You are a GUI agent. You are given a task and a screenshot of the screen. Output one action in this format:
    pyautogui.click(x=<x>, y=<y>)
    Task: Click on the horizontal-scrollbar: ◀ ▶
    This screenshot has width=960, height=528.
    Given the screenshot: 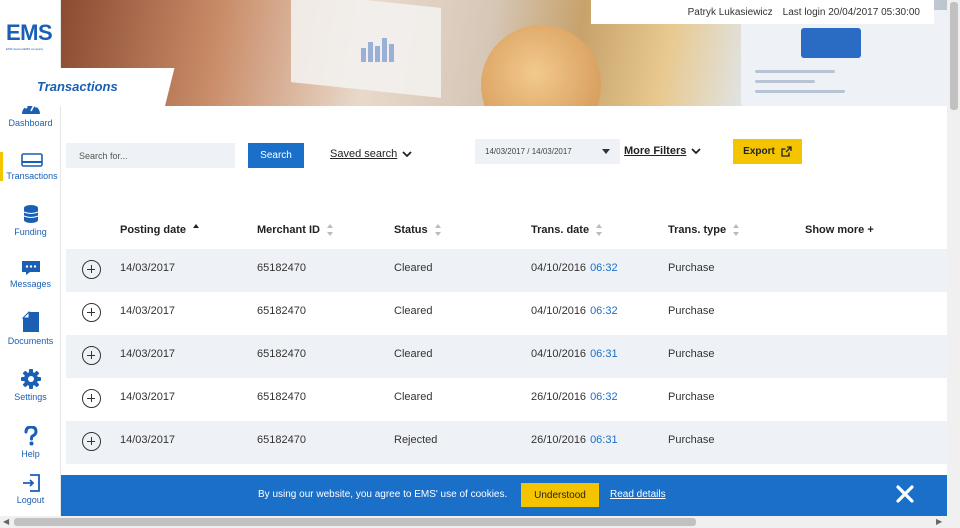 What is the action you would take?
    pyautogui.click(x=473, y=522)
    